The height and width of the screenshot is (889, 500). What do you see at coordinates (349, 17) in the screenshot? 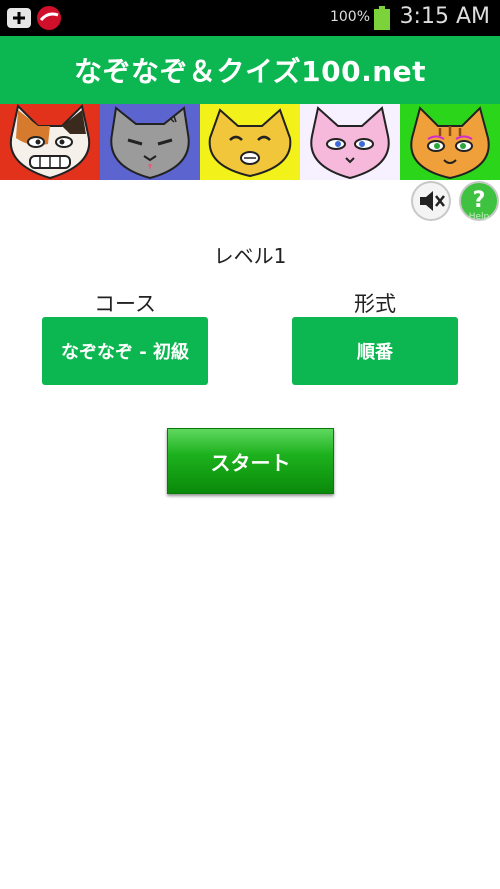
I see `battery-percent: 100%` at bounding box center [349, 17].